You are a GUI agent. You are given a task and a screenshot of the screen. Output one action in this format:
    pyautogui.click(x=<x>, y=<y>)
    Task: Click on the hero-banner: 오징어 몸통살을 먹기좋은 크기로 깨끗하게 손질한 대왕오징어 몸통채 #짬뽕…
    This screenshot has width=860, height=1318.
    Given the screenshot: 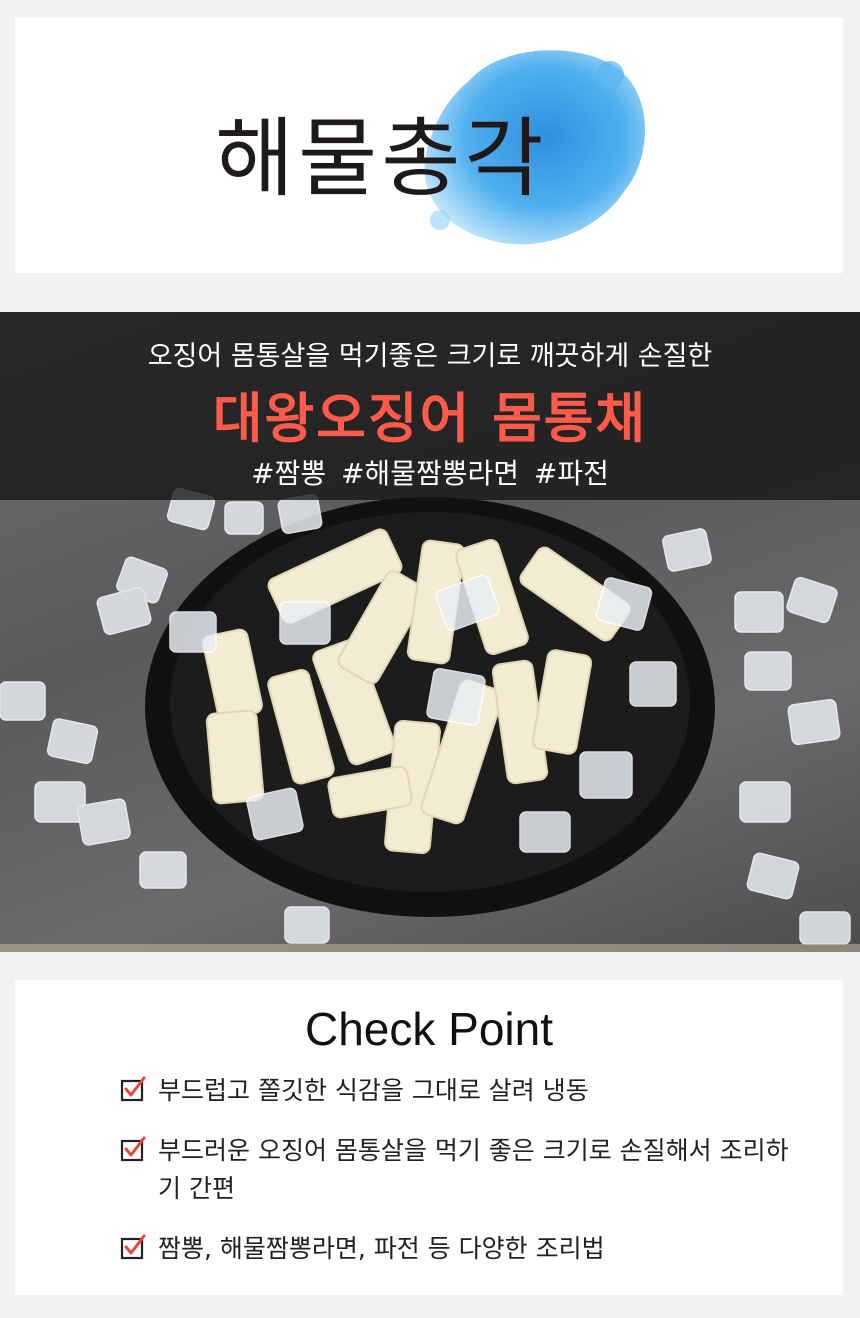 What is the action you would take?
    pyautogui.click(x=430, y=406)
    